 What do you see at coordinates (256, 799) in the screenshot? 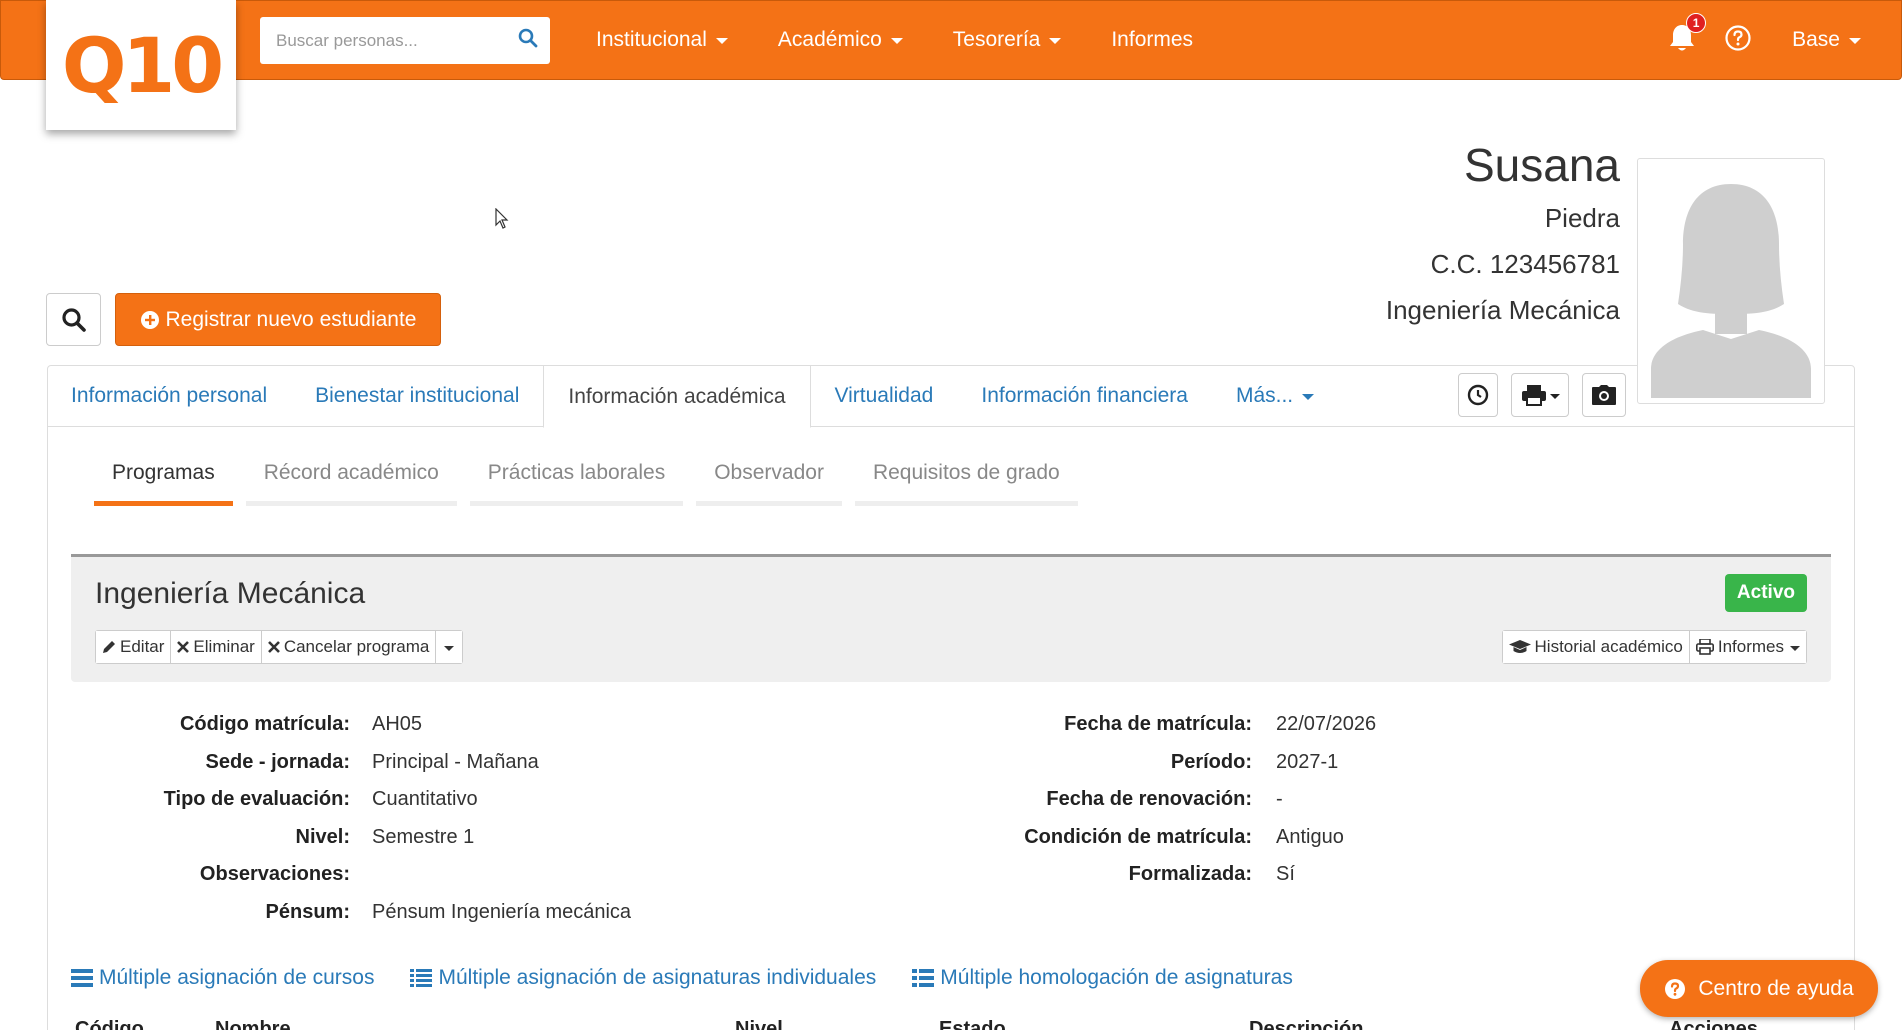
I see `detail-label: Tipo de evaluación:` at bounding box center [256, 799].